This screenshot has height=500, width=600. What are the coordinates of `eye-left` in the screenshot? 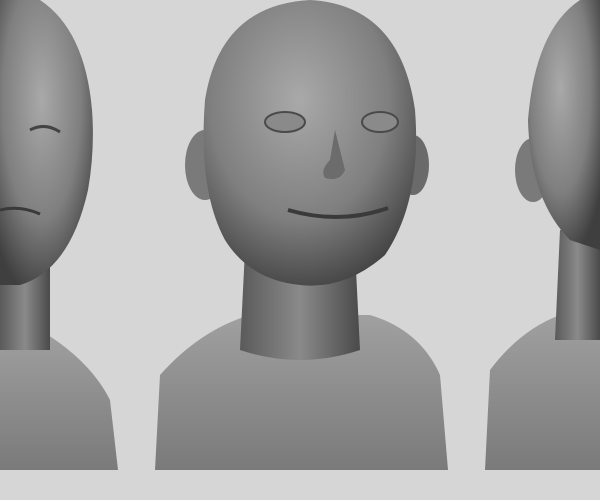 It's located at (285, 122).